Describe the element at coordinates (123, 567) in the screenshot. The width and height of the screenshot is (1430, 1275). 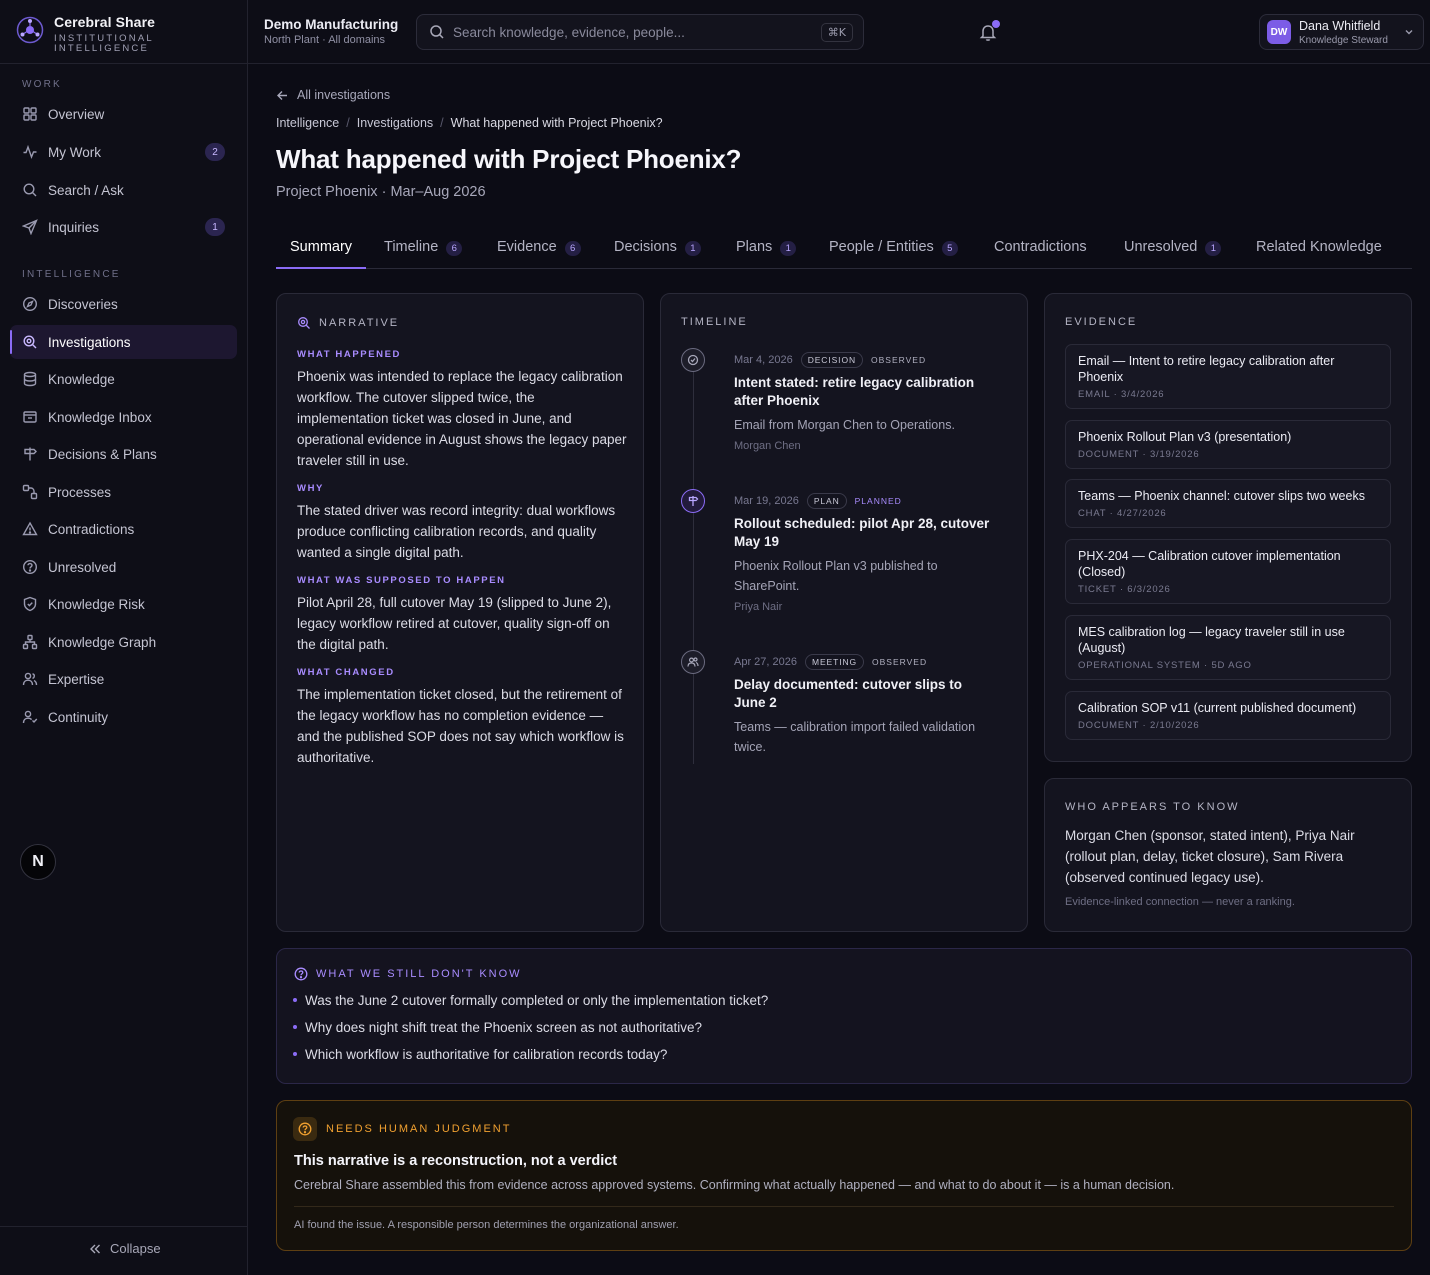
I see `sidebar-item-unresolved: Unresolved` at that location.